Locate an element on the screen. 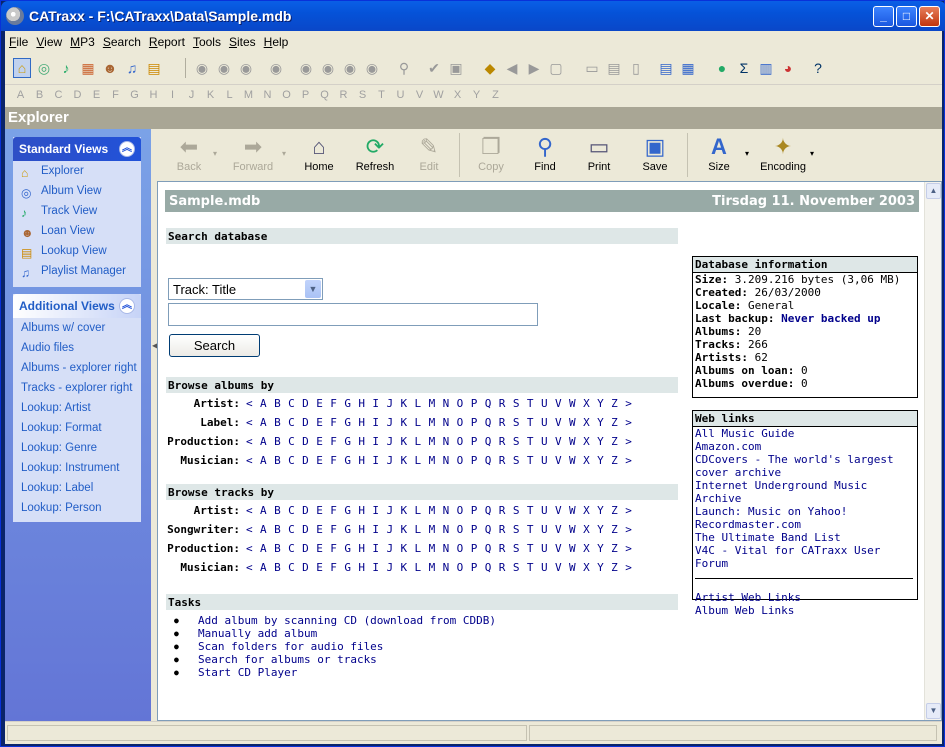 Image resolution: width=945 pixels, height=747 pixels. menu-help: Help is located at coordinates (276, 40).